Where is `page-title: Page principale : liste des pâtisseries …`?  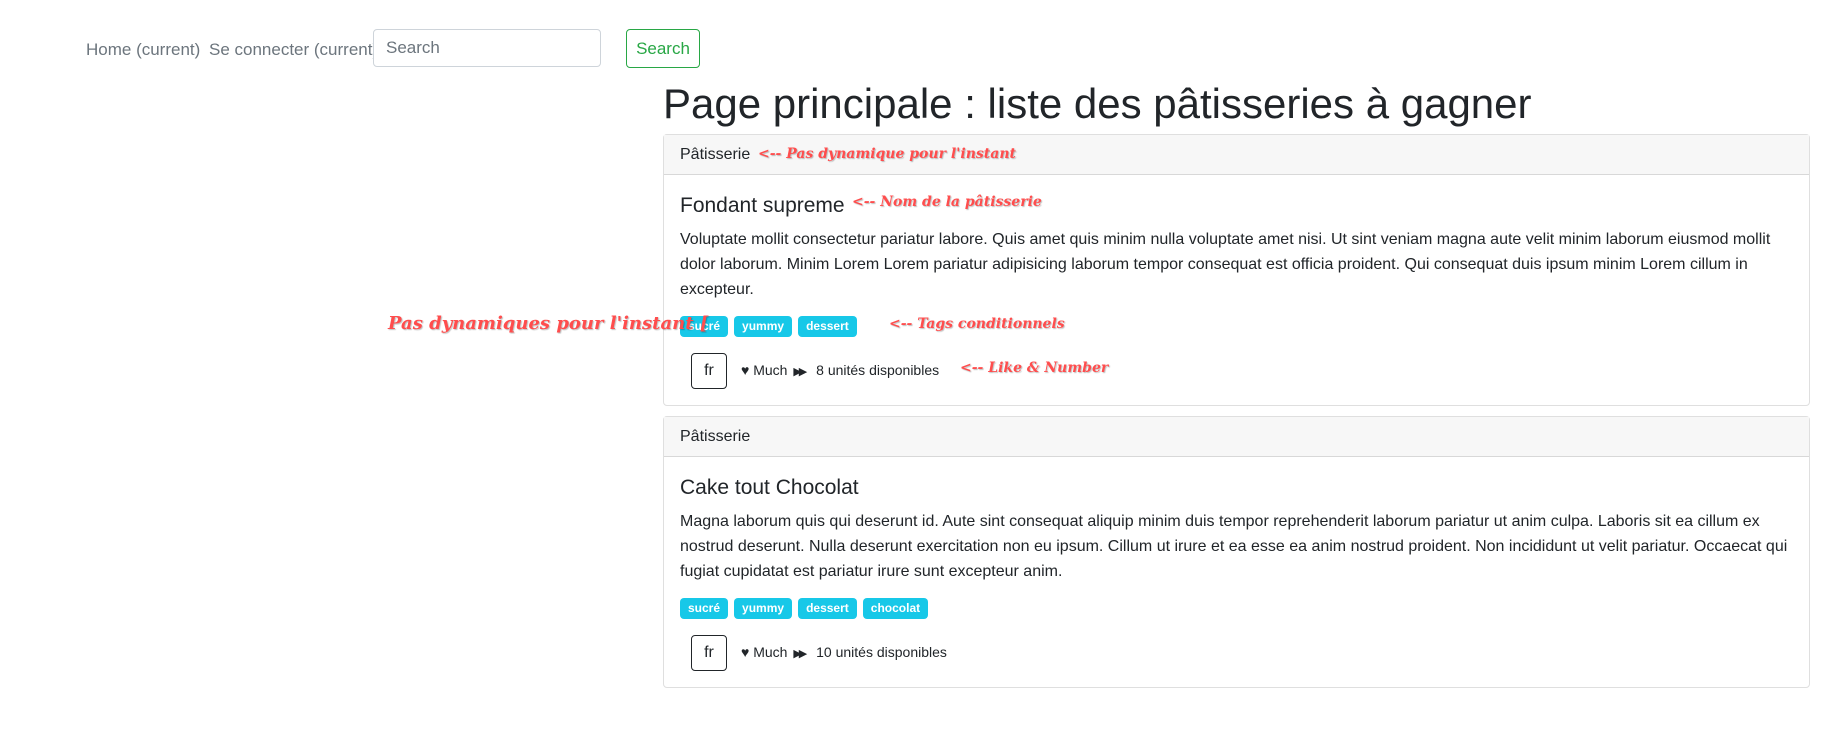
page-title: Page principale : liste des pâtisseries … is located at coordinates (1097, 103).